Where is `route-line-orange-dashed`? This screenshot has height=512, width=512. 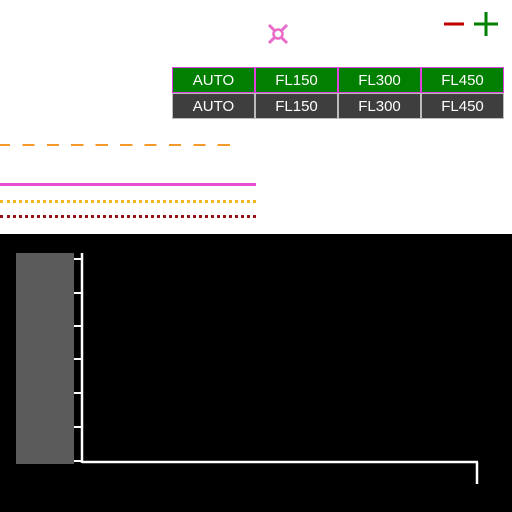
route-line-orange-dashed is located at coordinates (117, 145).